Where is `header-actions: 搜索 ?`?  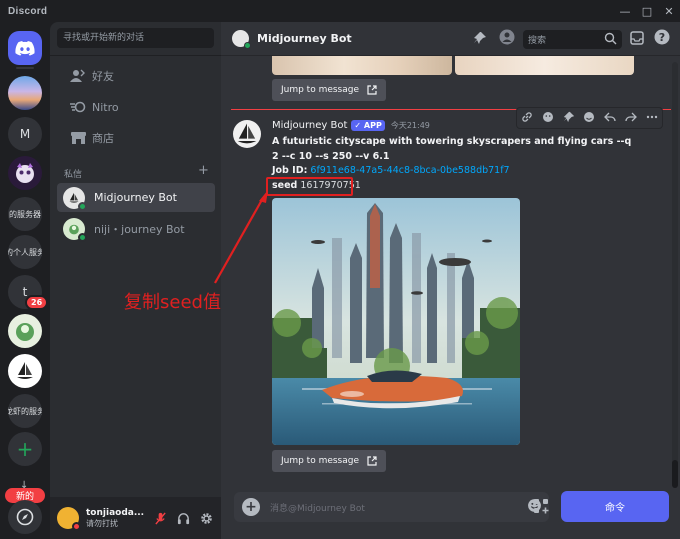
header-actions: 搜索 ? is located at coordinates (576, 39).